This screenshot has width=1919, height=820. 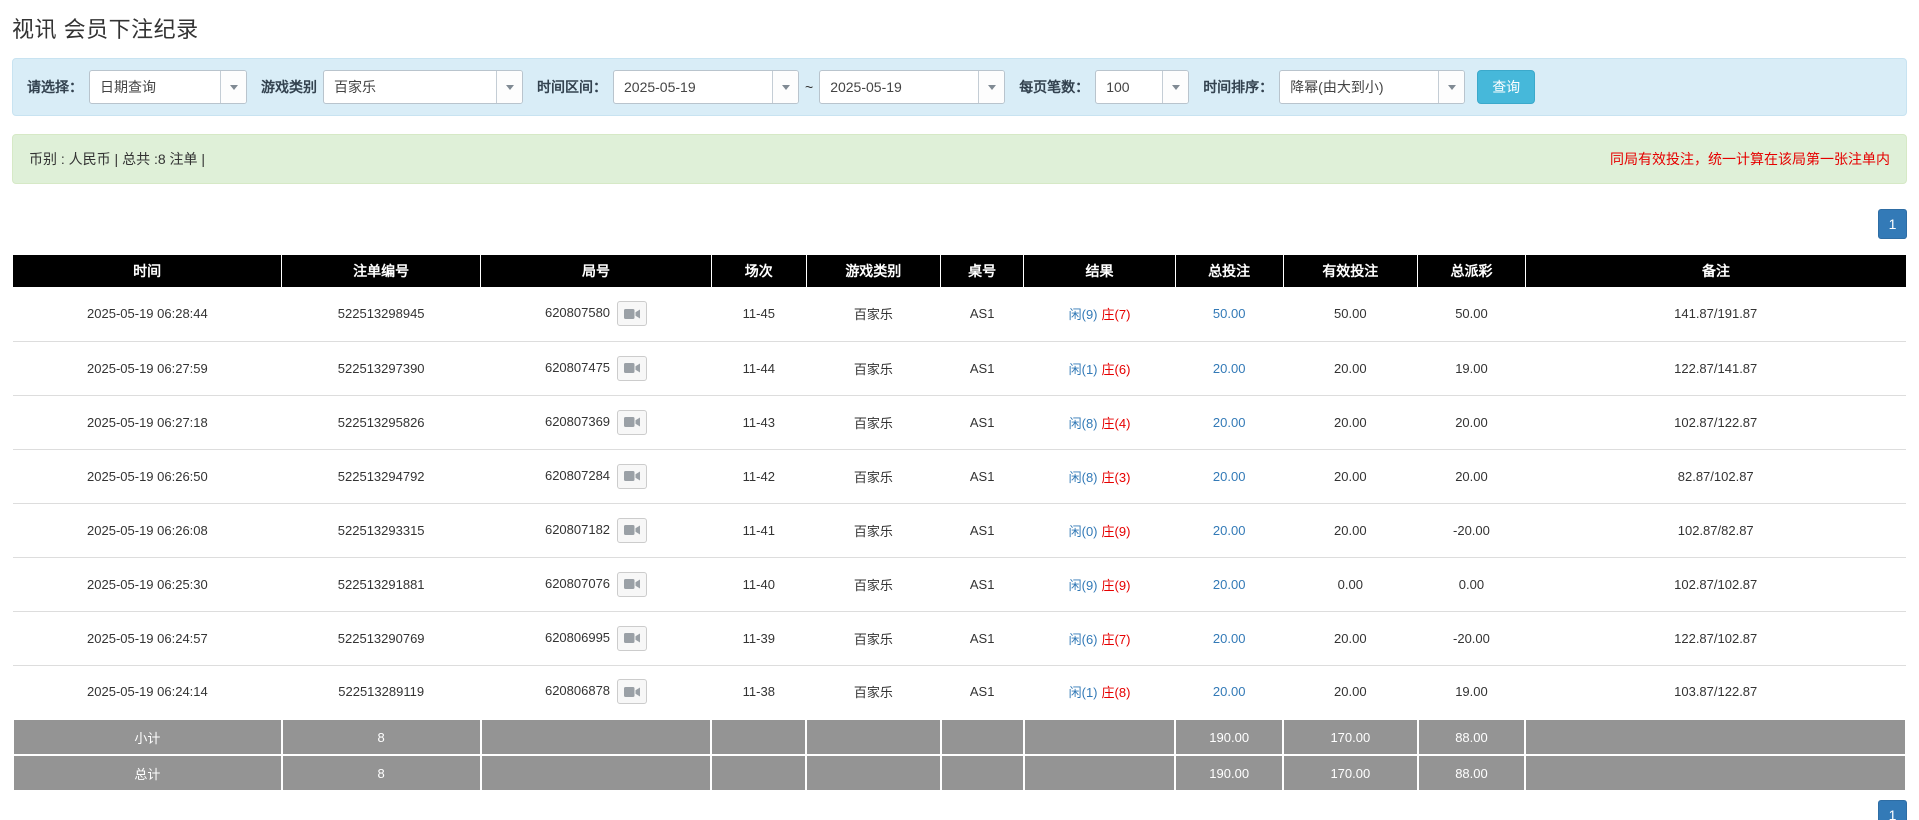 I want to click on game-type-dropdown-button, so click(x=509, y=87).